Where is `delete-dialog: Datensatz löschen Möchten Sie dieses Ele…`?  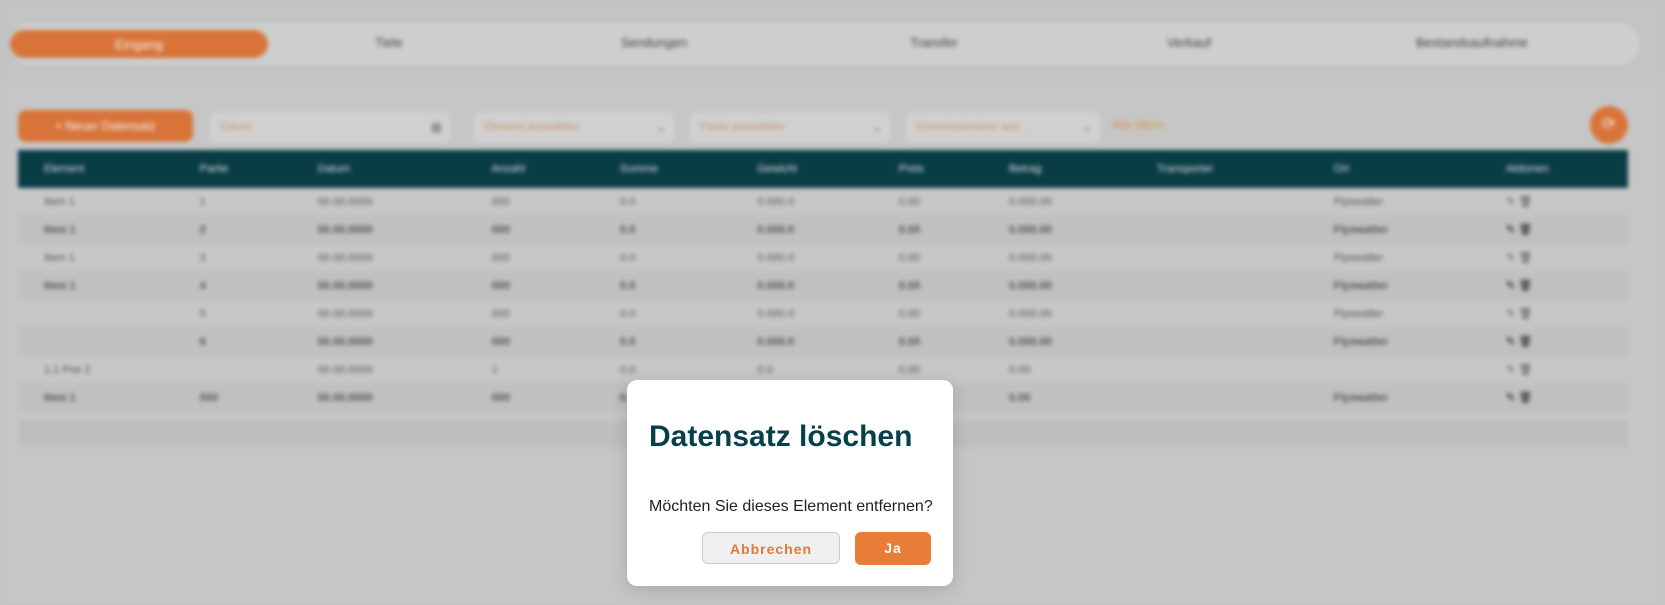 delete-dialog: Datensatz löschen Möchten Sie dieses Ele… is located at coordinates (790, 483).